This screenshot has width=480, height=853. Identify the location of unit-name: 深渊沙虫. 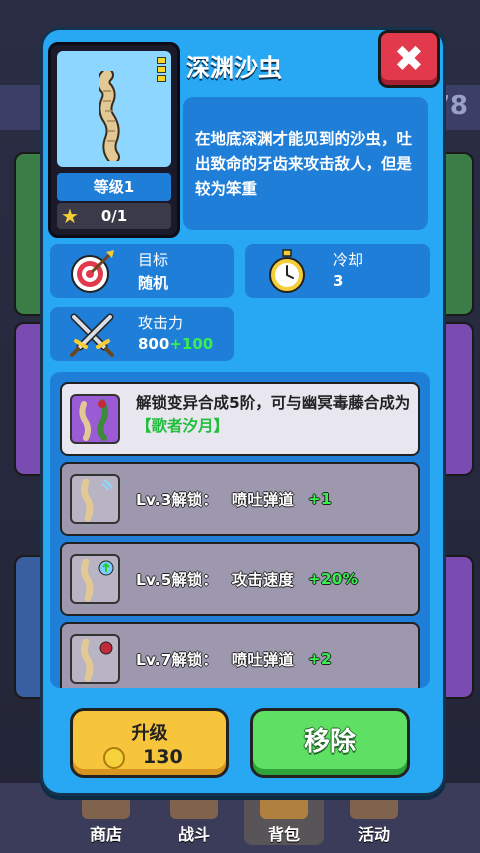
(234, 68).